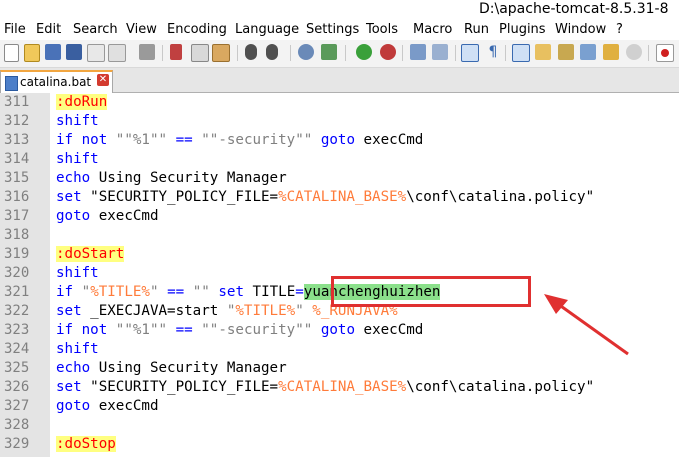 This screenshot has height=457, width=679. What do you see at coordinates (154, 311) in the screenshot?
I see `code-token: _EXECJAVA=start` at bounding box center [154, 311].